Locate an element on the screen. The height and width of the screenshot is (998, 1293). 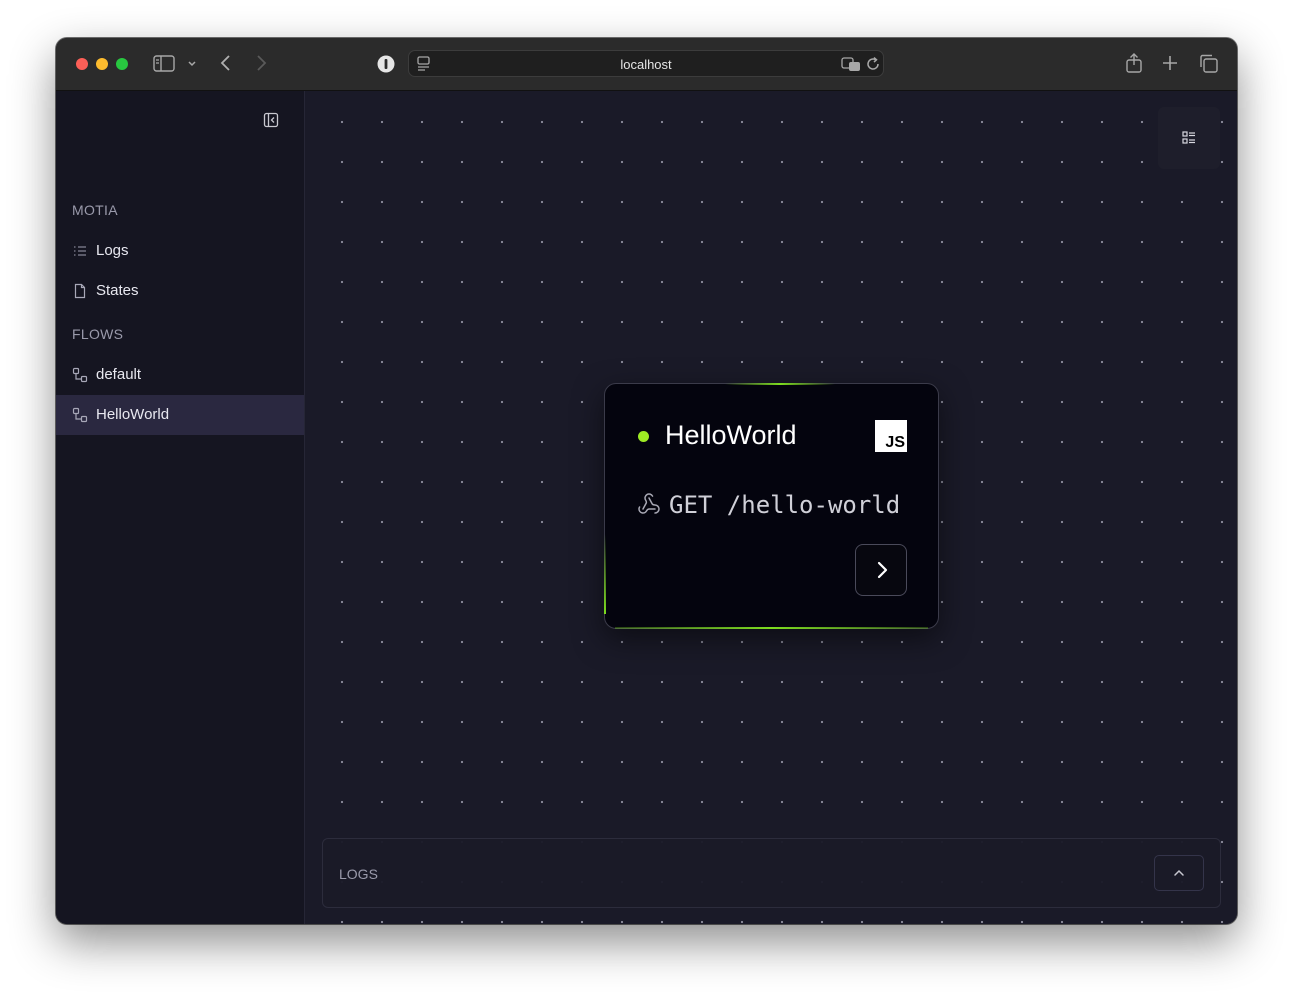
share-icon is located at coordinates (1134, 63).